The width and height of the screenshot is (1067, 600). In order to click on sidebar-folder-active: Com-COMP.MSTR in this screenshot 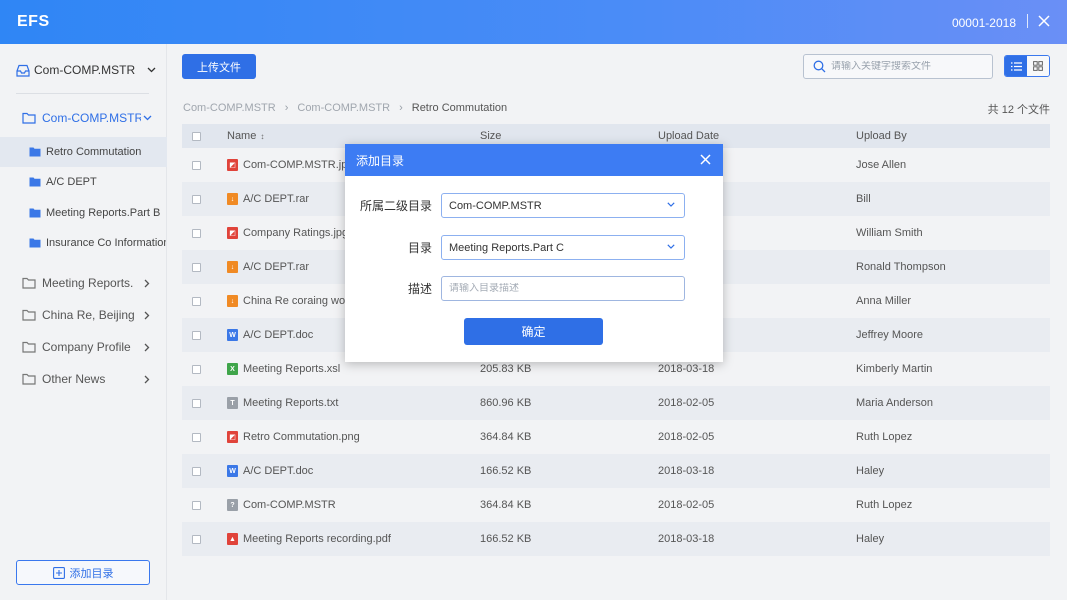, I will do `click(83, 118)`.